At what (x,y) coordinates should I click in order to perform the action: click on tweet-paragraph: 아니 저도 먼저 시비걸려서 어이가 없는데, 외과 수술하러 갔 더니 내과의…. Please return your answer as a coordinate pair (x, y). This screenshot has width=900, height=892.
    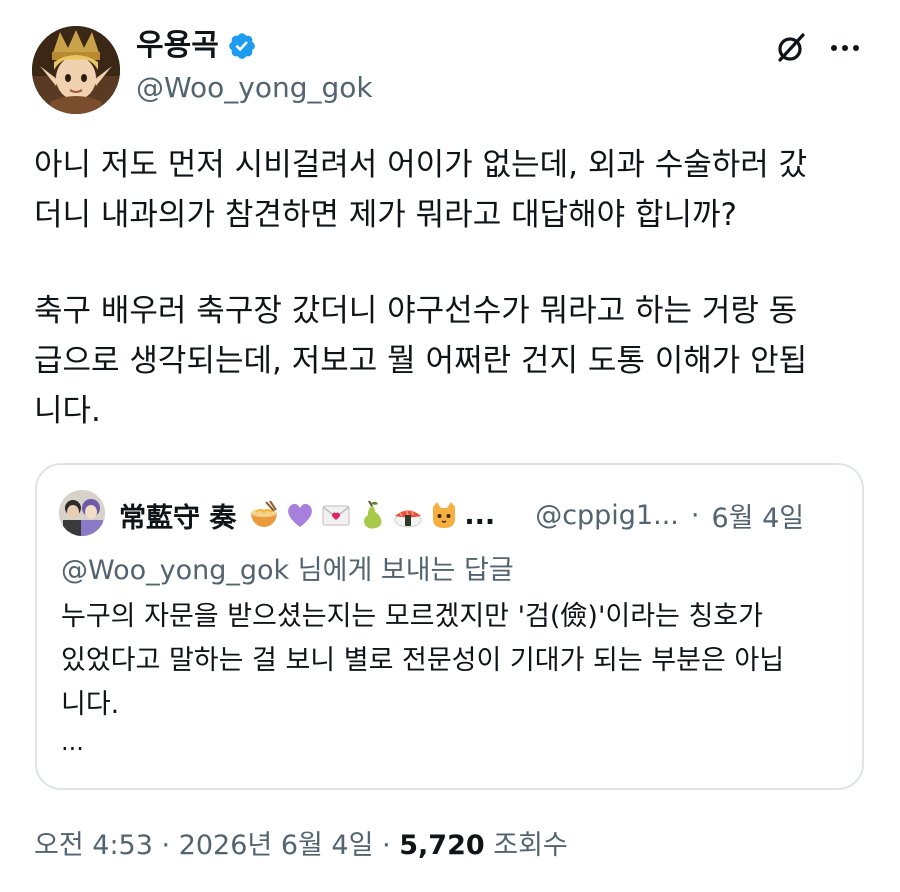
    Looking at the image, I should click on (421, 190).